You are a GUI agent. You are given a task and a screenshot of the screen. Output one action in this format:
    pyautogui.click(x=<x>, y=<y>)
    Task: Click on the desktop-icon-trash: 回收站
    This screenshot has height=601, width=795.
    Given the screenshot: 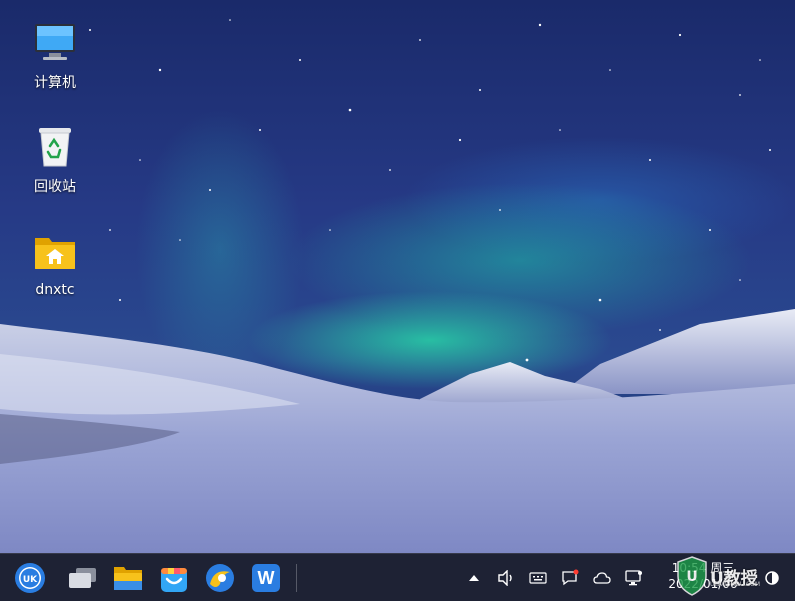 What is the action you would take?
    pyautogui.click(x=55, y=159)
    